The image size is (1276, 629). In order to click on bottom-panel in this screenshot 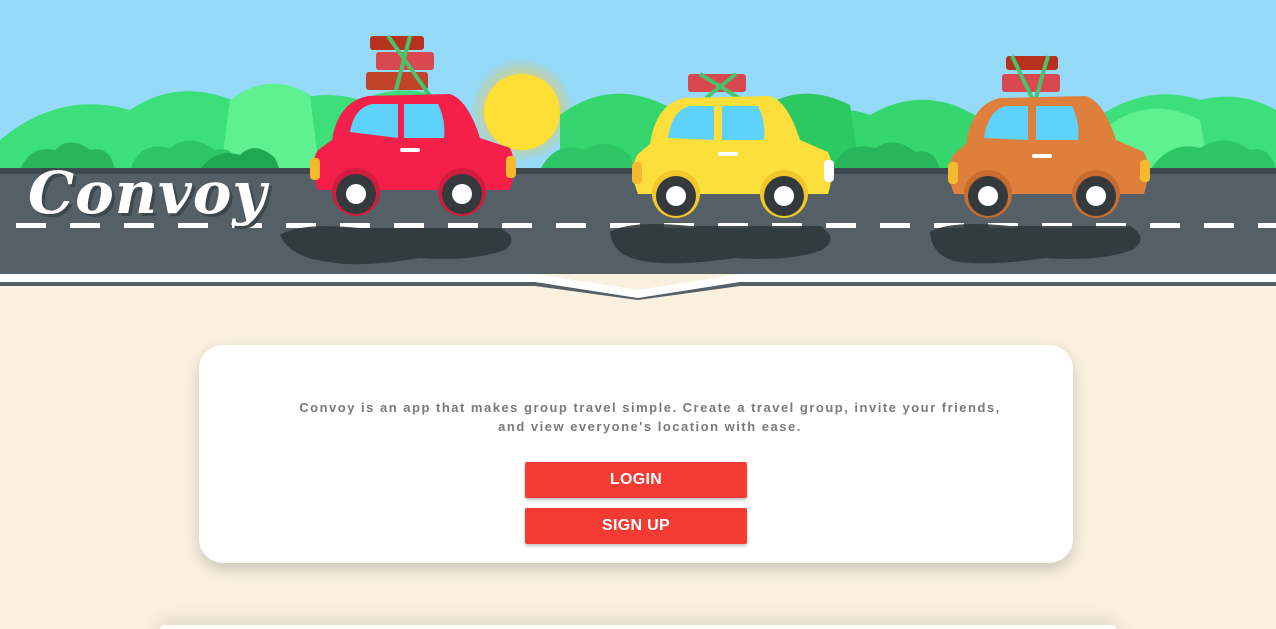, I will do `click(638, 627)`.